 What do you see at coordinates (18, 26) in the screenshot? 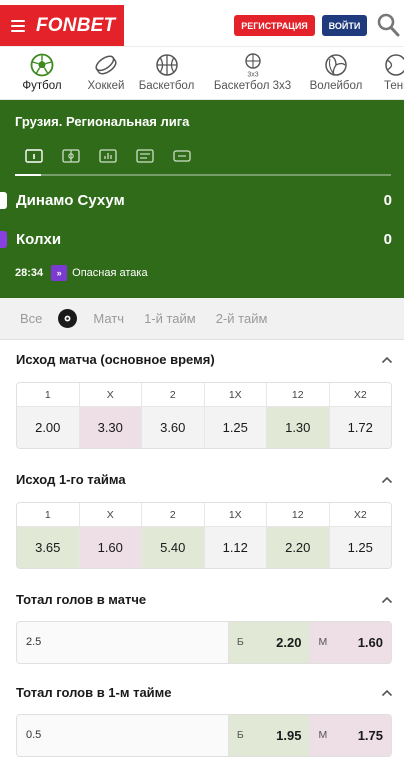
I see `menu-icon` at bounding box center [18, 26].